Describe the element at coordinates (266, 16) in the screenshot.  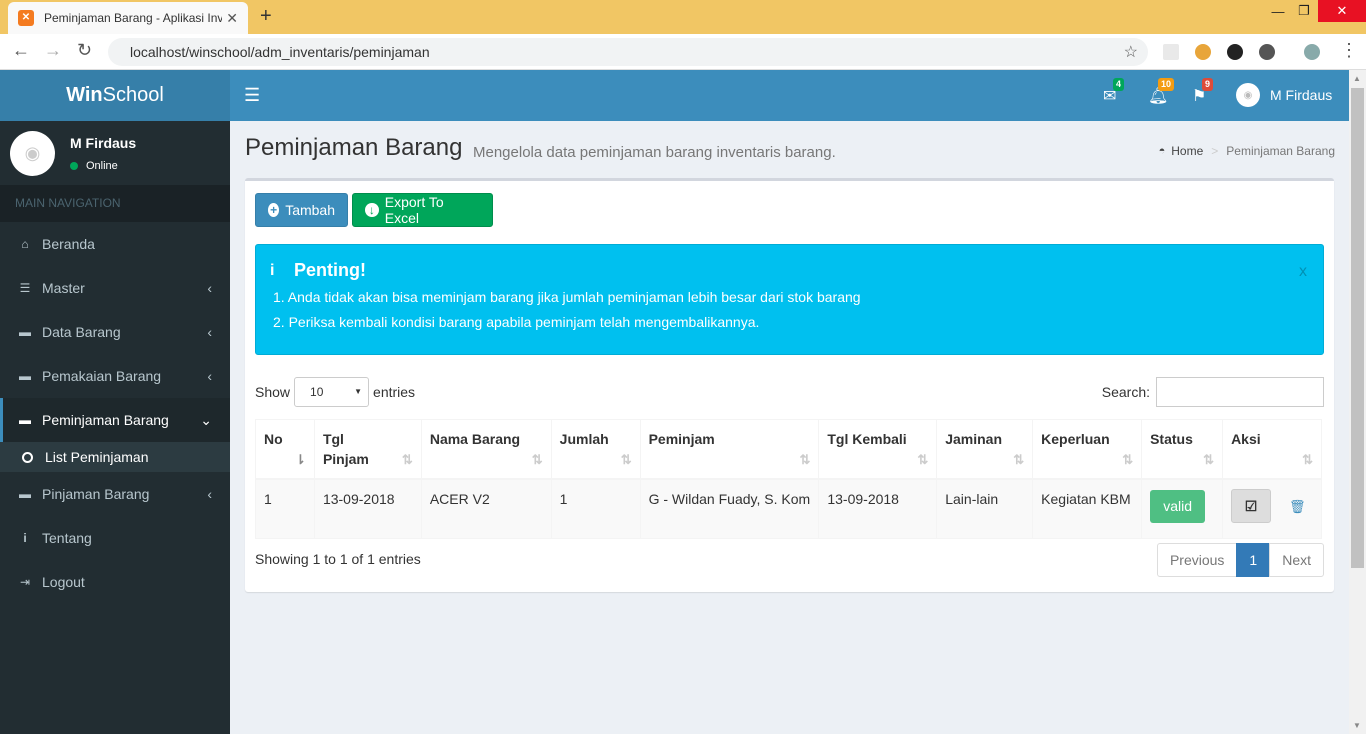
I see `new-tab-button: +` at that location.